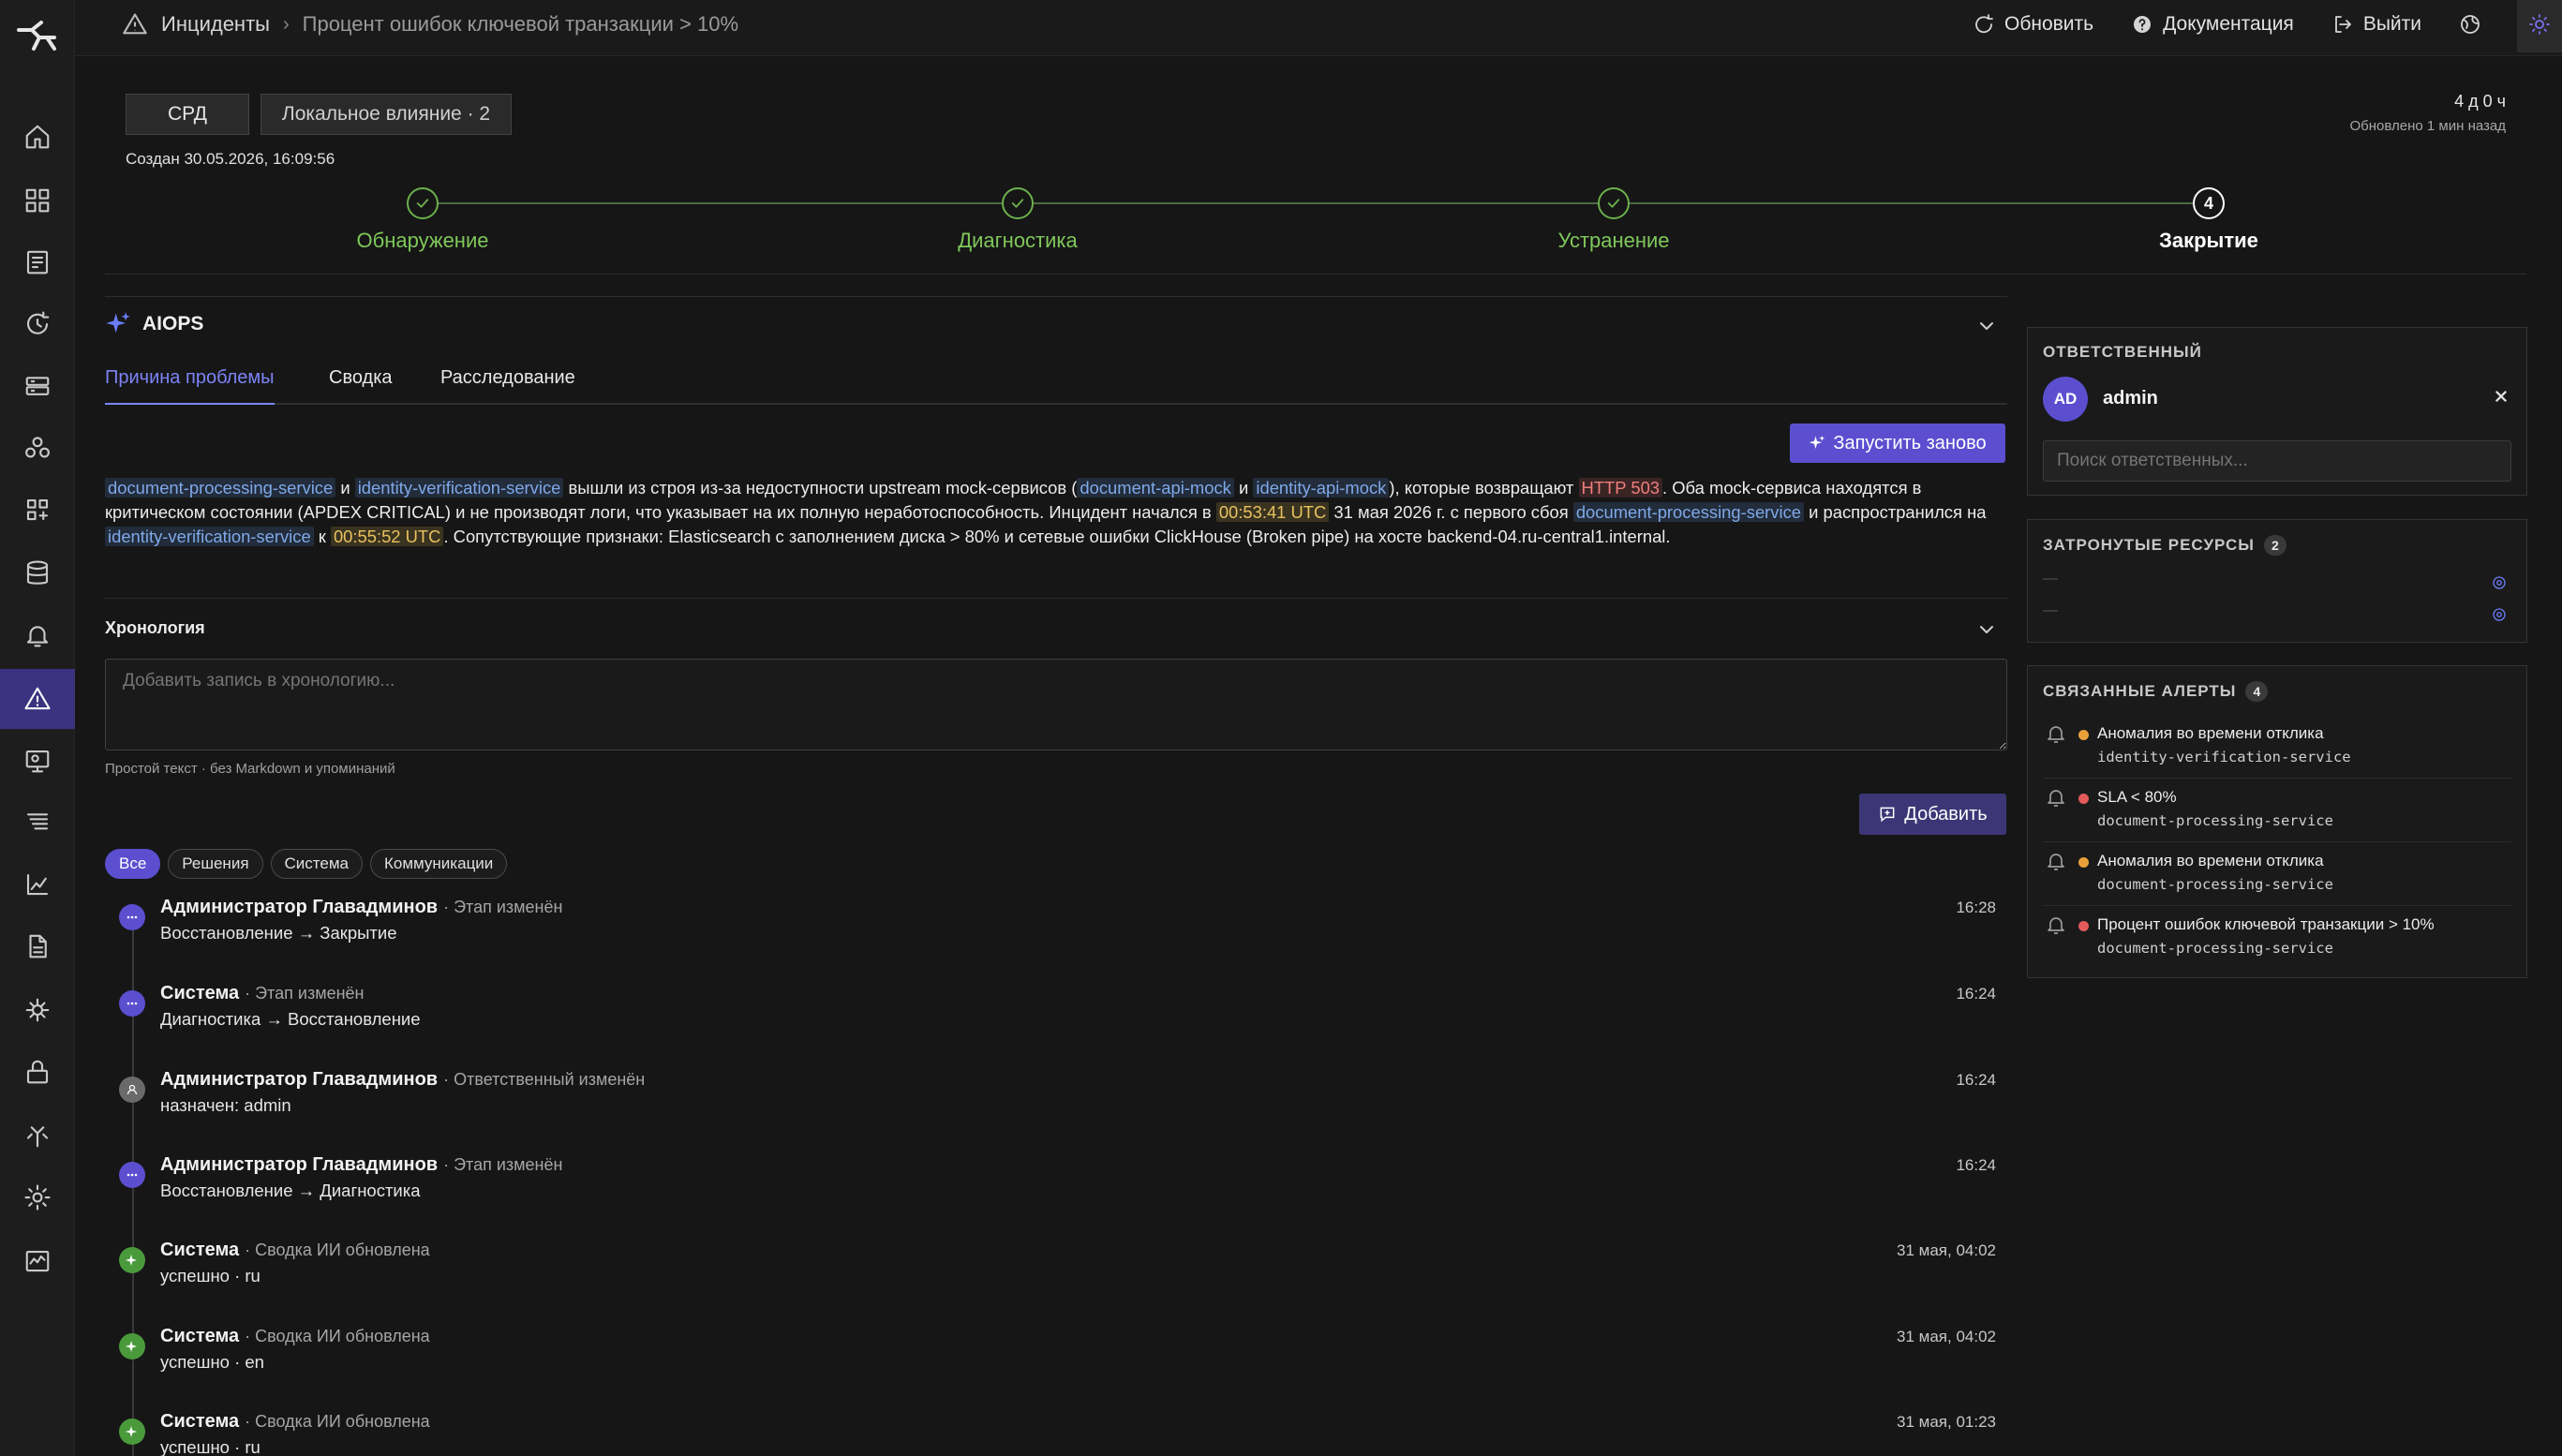  Describe the element at coordinates (423, 203) in the screenshot. I see `step-detection-check` at that location.